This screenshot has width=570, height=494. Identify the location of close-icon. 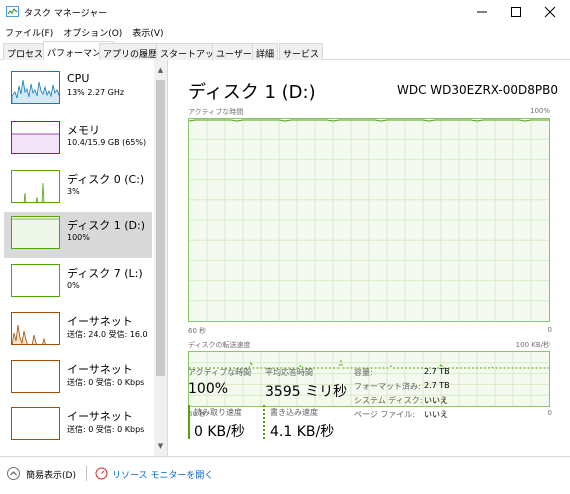
(550, 12).